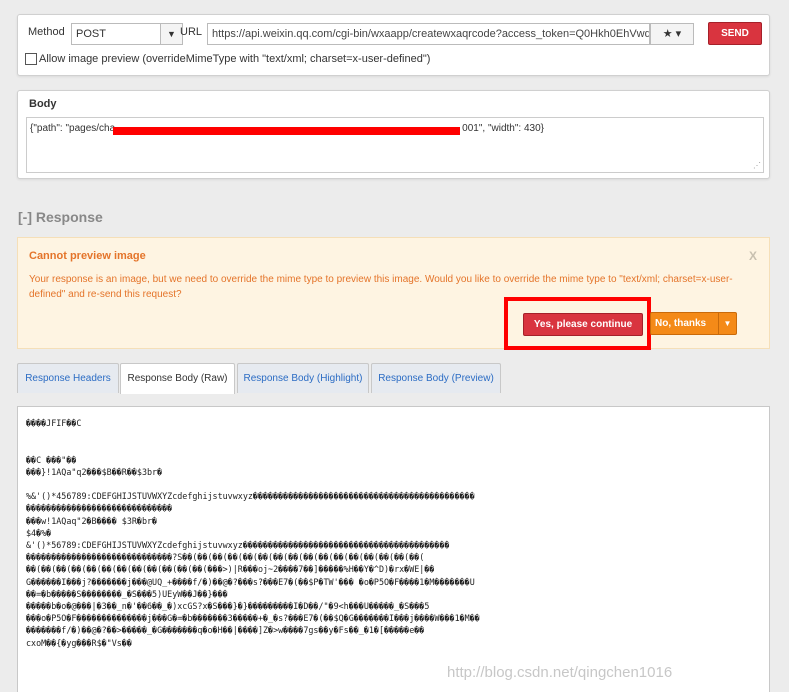 The width and height of the screenshot is (789, 692). Describe the element at coordinates (68, 378) in the screenshot. I see `tab-response-headers: Response Headers` at that location.